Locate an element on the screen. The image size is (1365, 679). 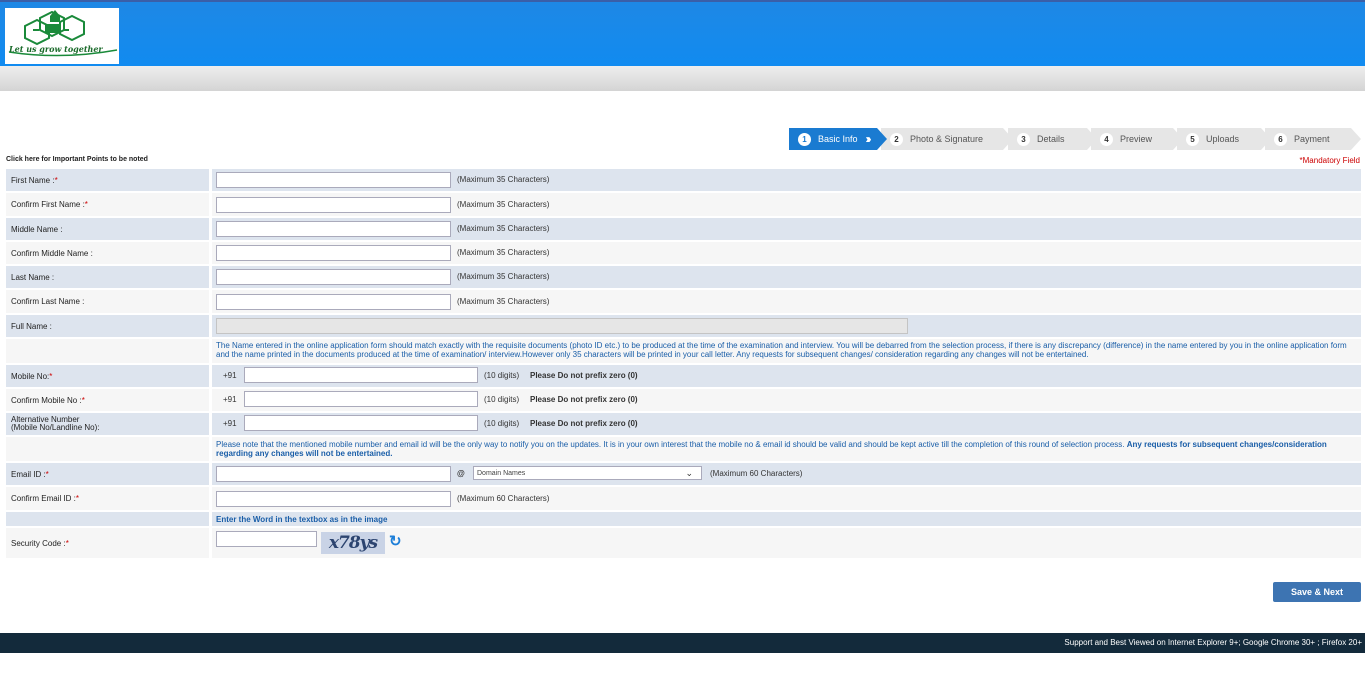
alt-number-input is located at coordinates (361, 423).